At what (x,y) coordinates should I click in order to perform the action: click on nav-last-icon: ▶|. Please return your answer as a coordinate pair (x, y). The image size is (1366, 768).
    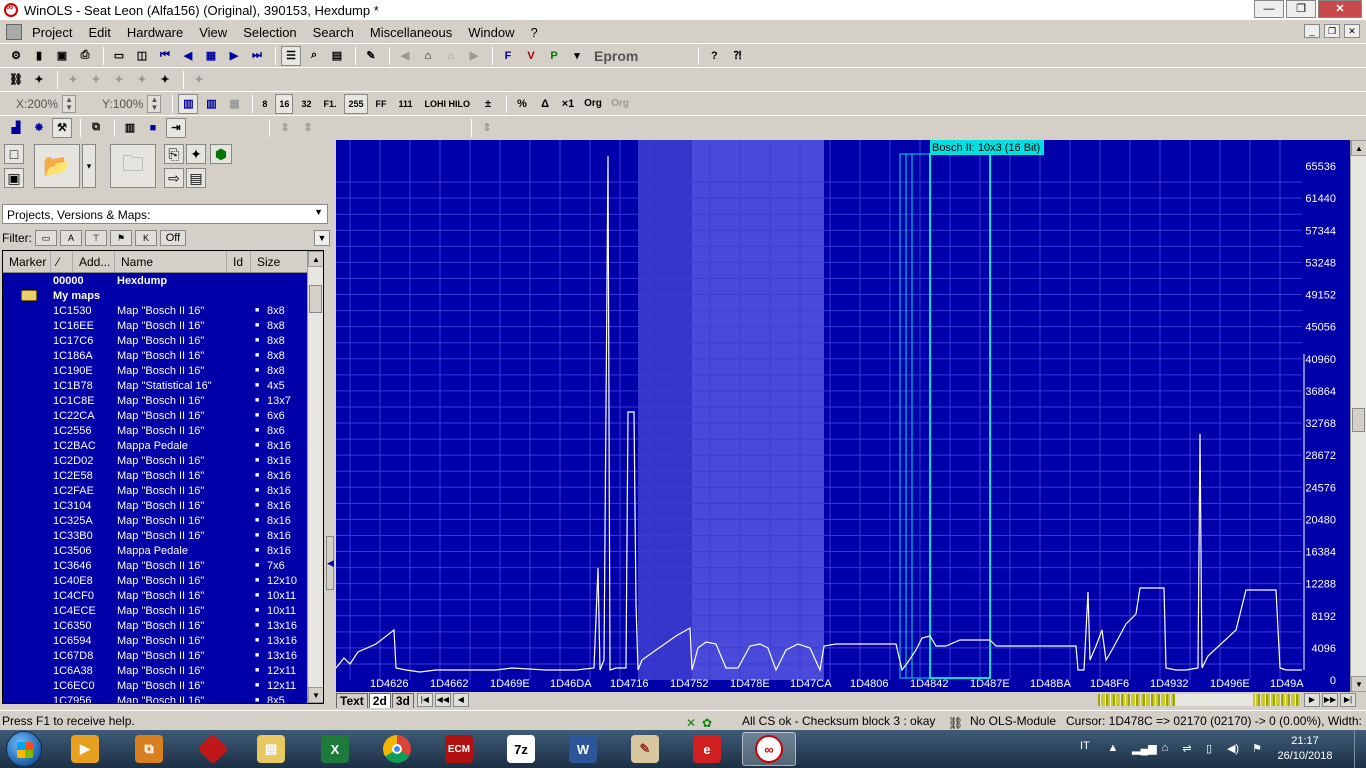
    Looking at the image, I should click on (1348, 700).